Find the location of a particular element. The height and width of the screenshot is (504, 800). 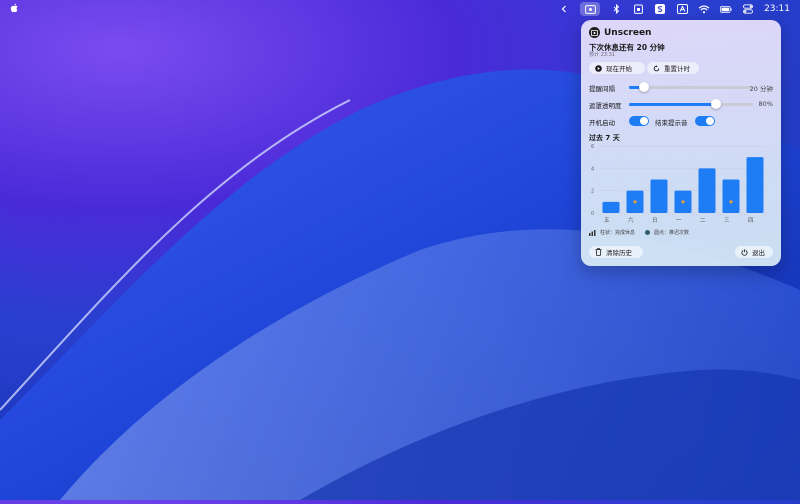

launch-at-login-label: 开机启动 is located at coordinates (602, 123).